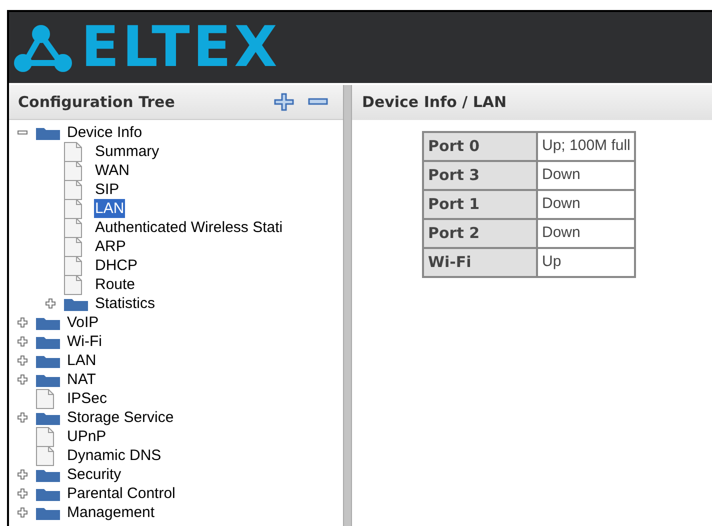 This screenshot has height=526, width=712. Describe the element at coordinates (84, 341) in the screenshot. I see `tree-item: Wi-Fi` at that location.